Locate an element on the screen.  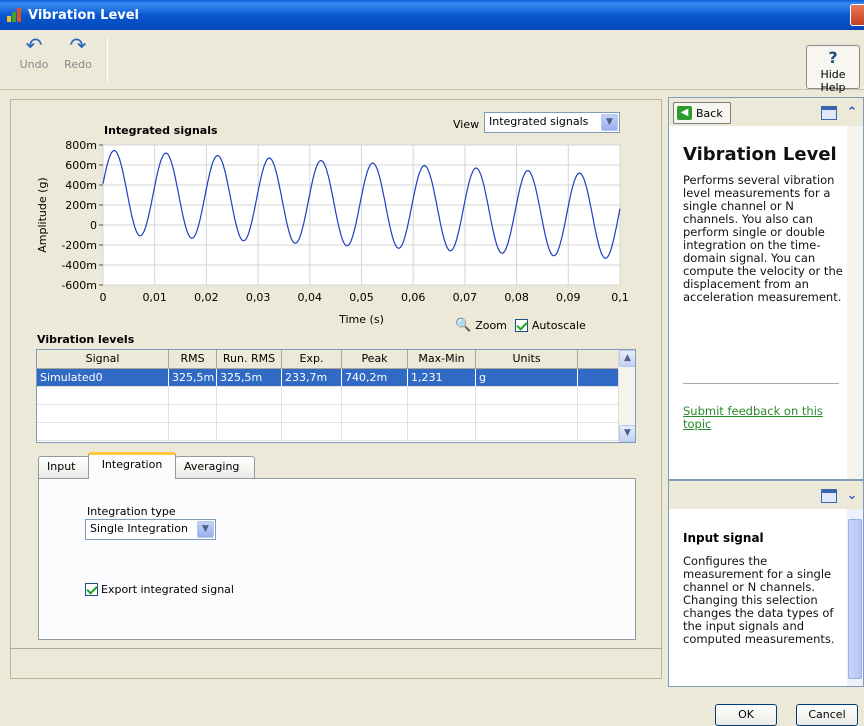
y-tick-label: -400m is located at coordinates (79, 265).